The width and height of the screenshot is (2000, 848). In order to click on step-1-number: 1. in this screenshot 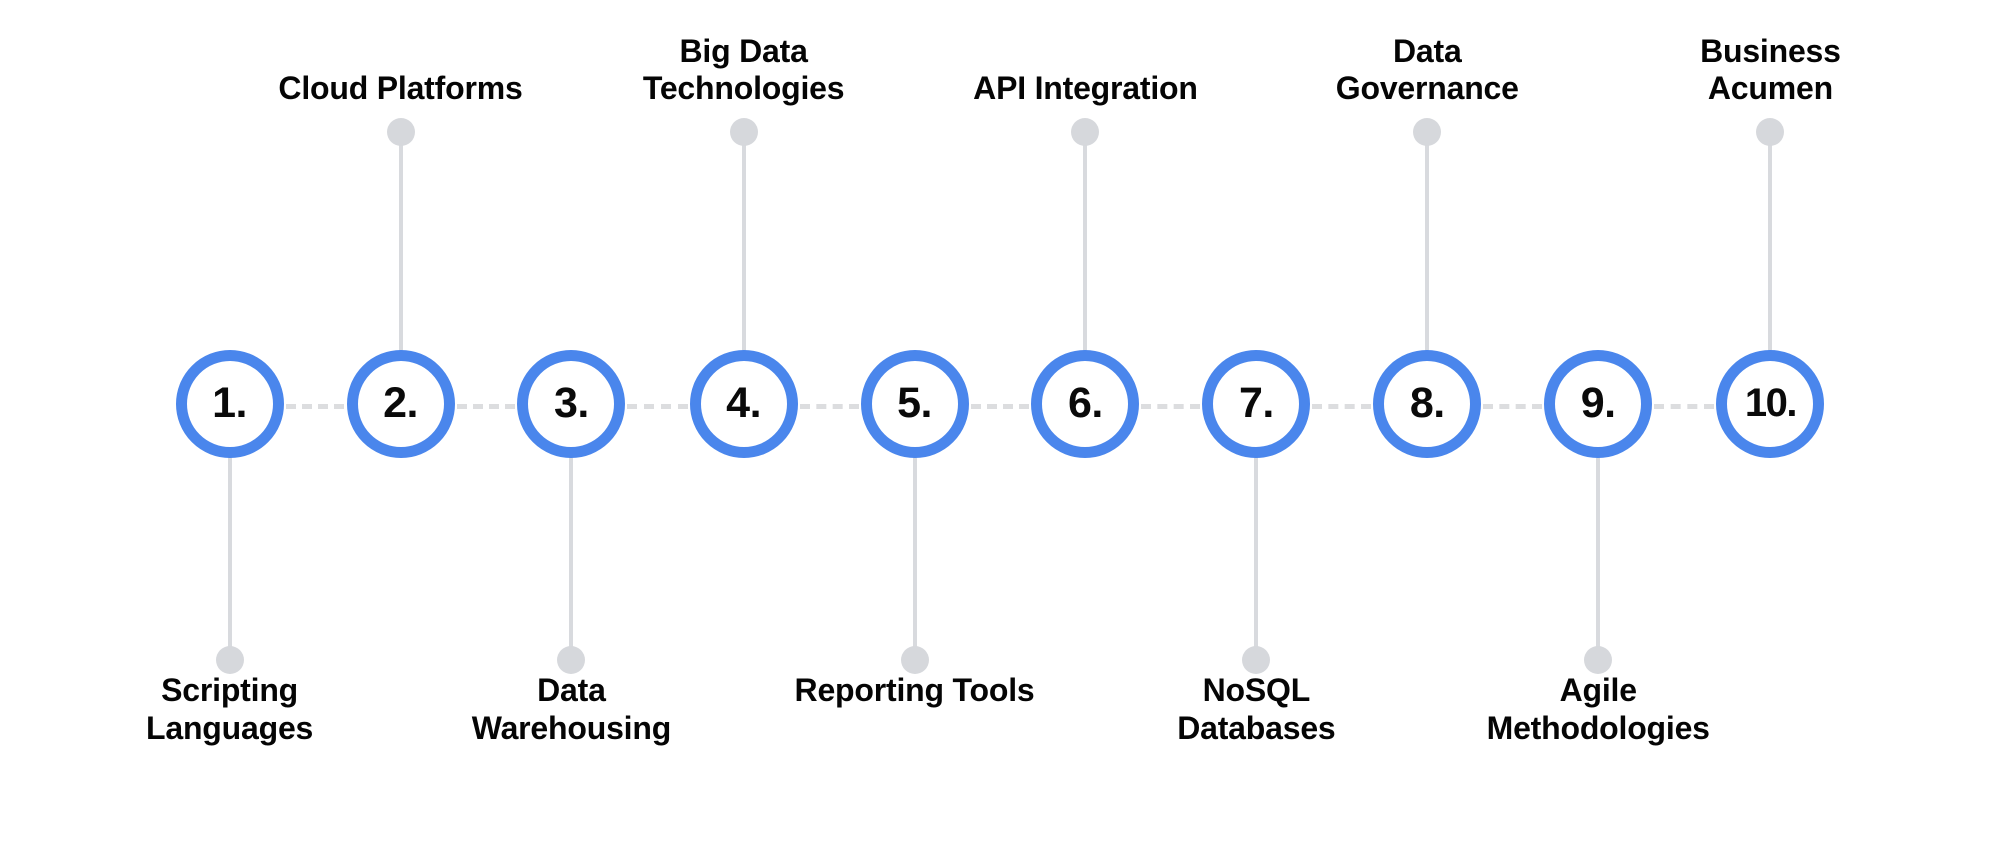, I will do `click(230, 402)`.